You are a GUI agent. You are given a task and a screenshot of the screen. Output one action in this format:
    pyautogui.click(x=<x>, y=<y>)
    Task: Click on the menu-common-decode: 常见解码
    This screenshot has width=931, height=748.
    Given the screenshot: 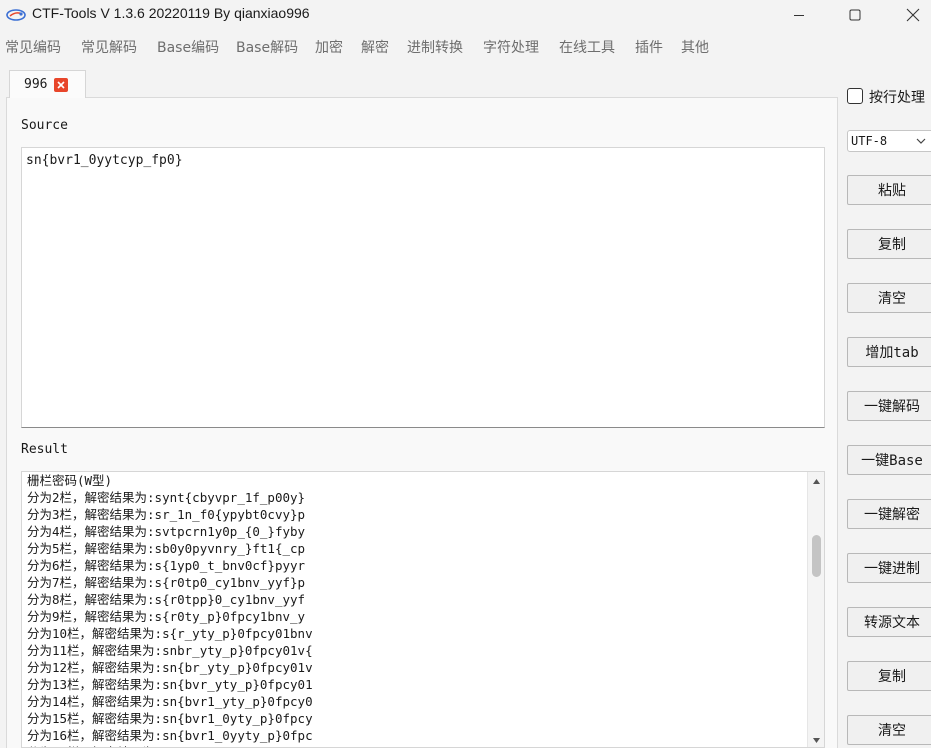 What is the action you would take?
    pyautogui.click(x=109, y=47)
    